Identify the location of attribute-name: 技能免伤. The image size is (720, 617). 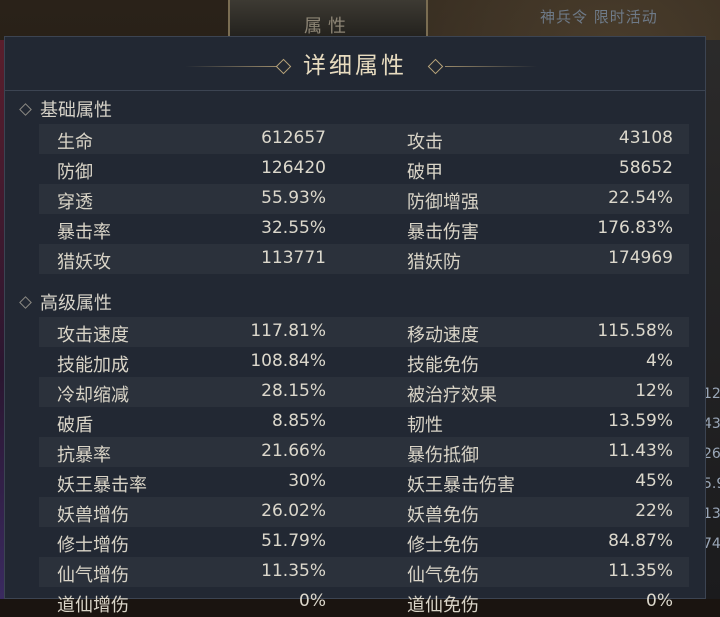
(443, 365).